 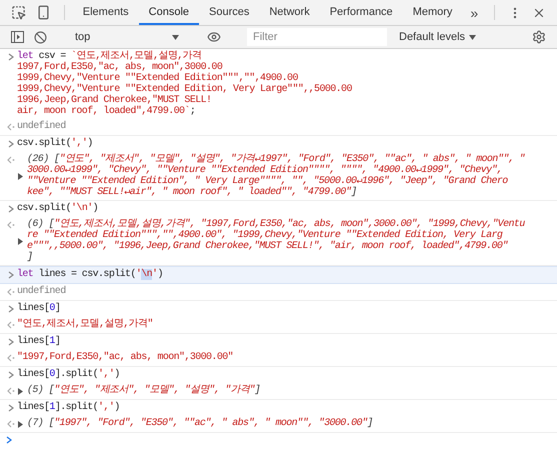 I want to click on code-line: 1996,Jeep,Grand Cherokee,"MUST SELL!, so click(x=114, y=100).